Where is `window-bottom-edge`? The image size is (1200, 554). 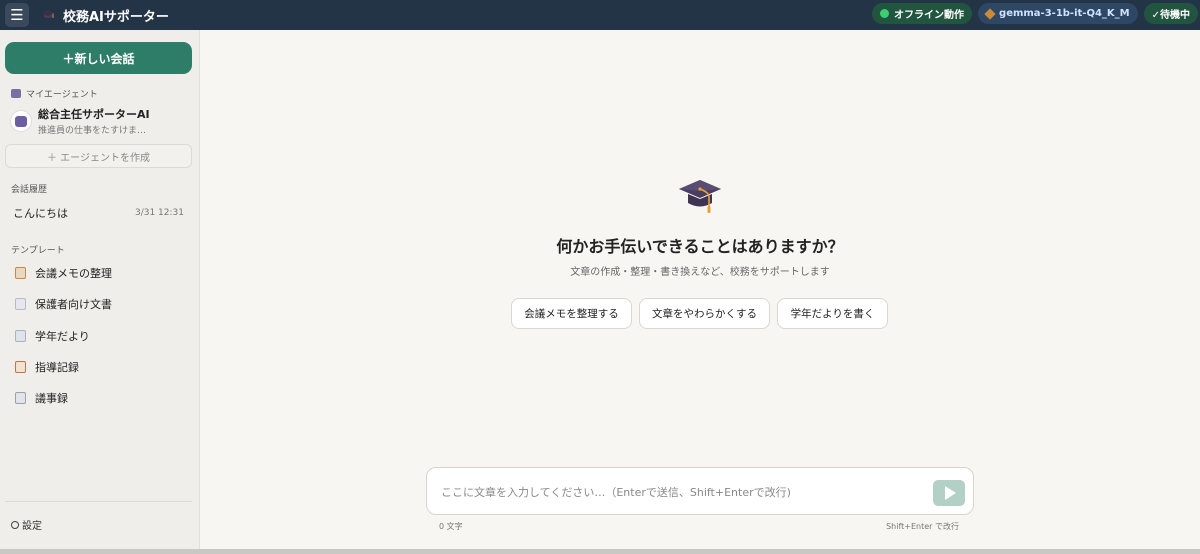 window-bottom-edge is located at coordinates (600, 551).